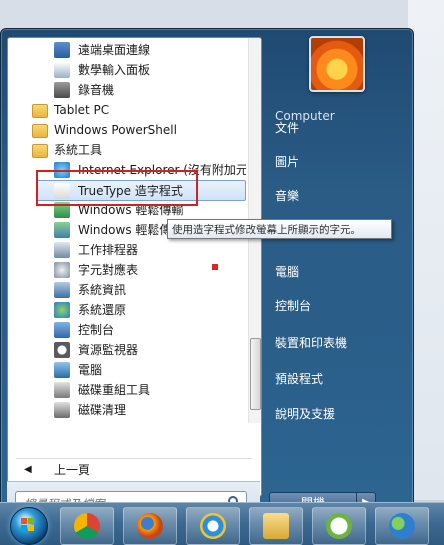  I want to click on program-label: 資源監視器, so click(108, 350).